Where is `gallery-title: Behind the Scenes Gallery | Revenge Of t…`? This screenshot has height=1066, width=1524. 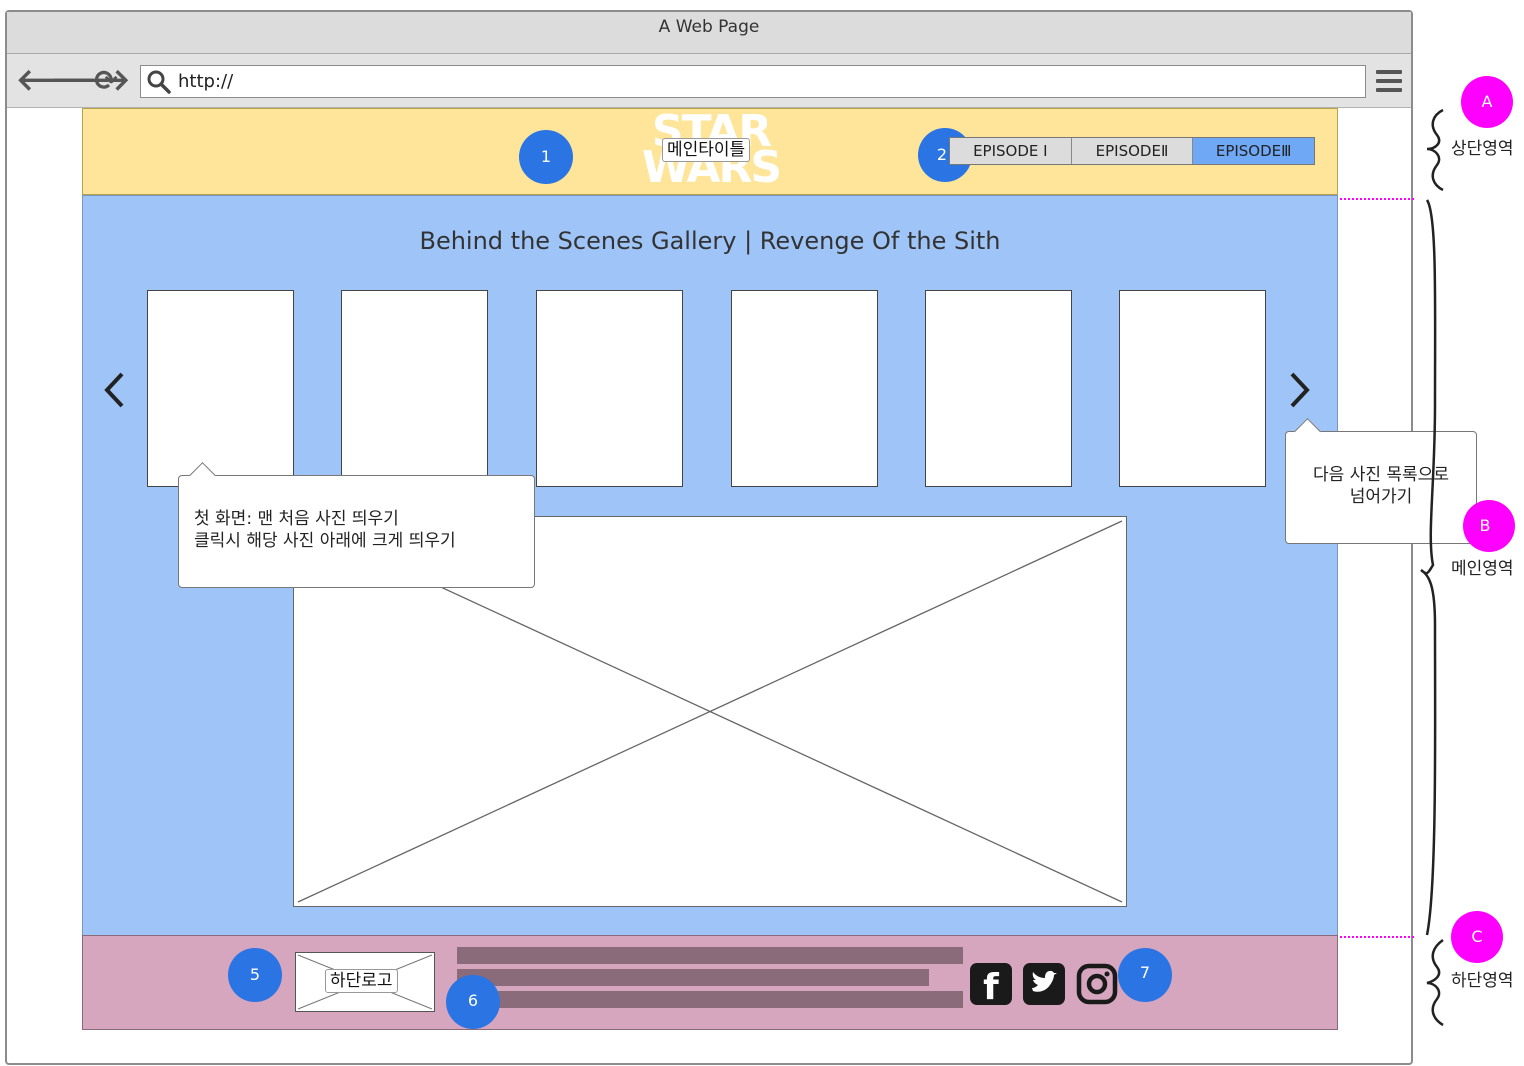 gallery-title: Behind the Scenes Gallery | Revenge Of t… is located at coordinates (710, 241).